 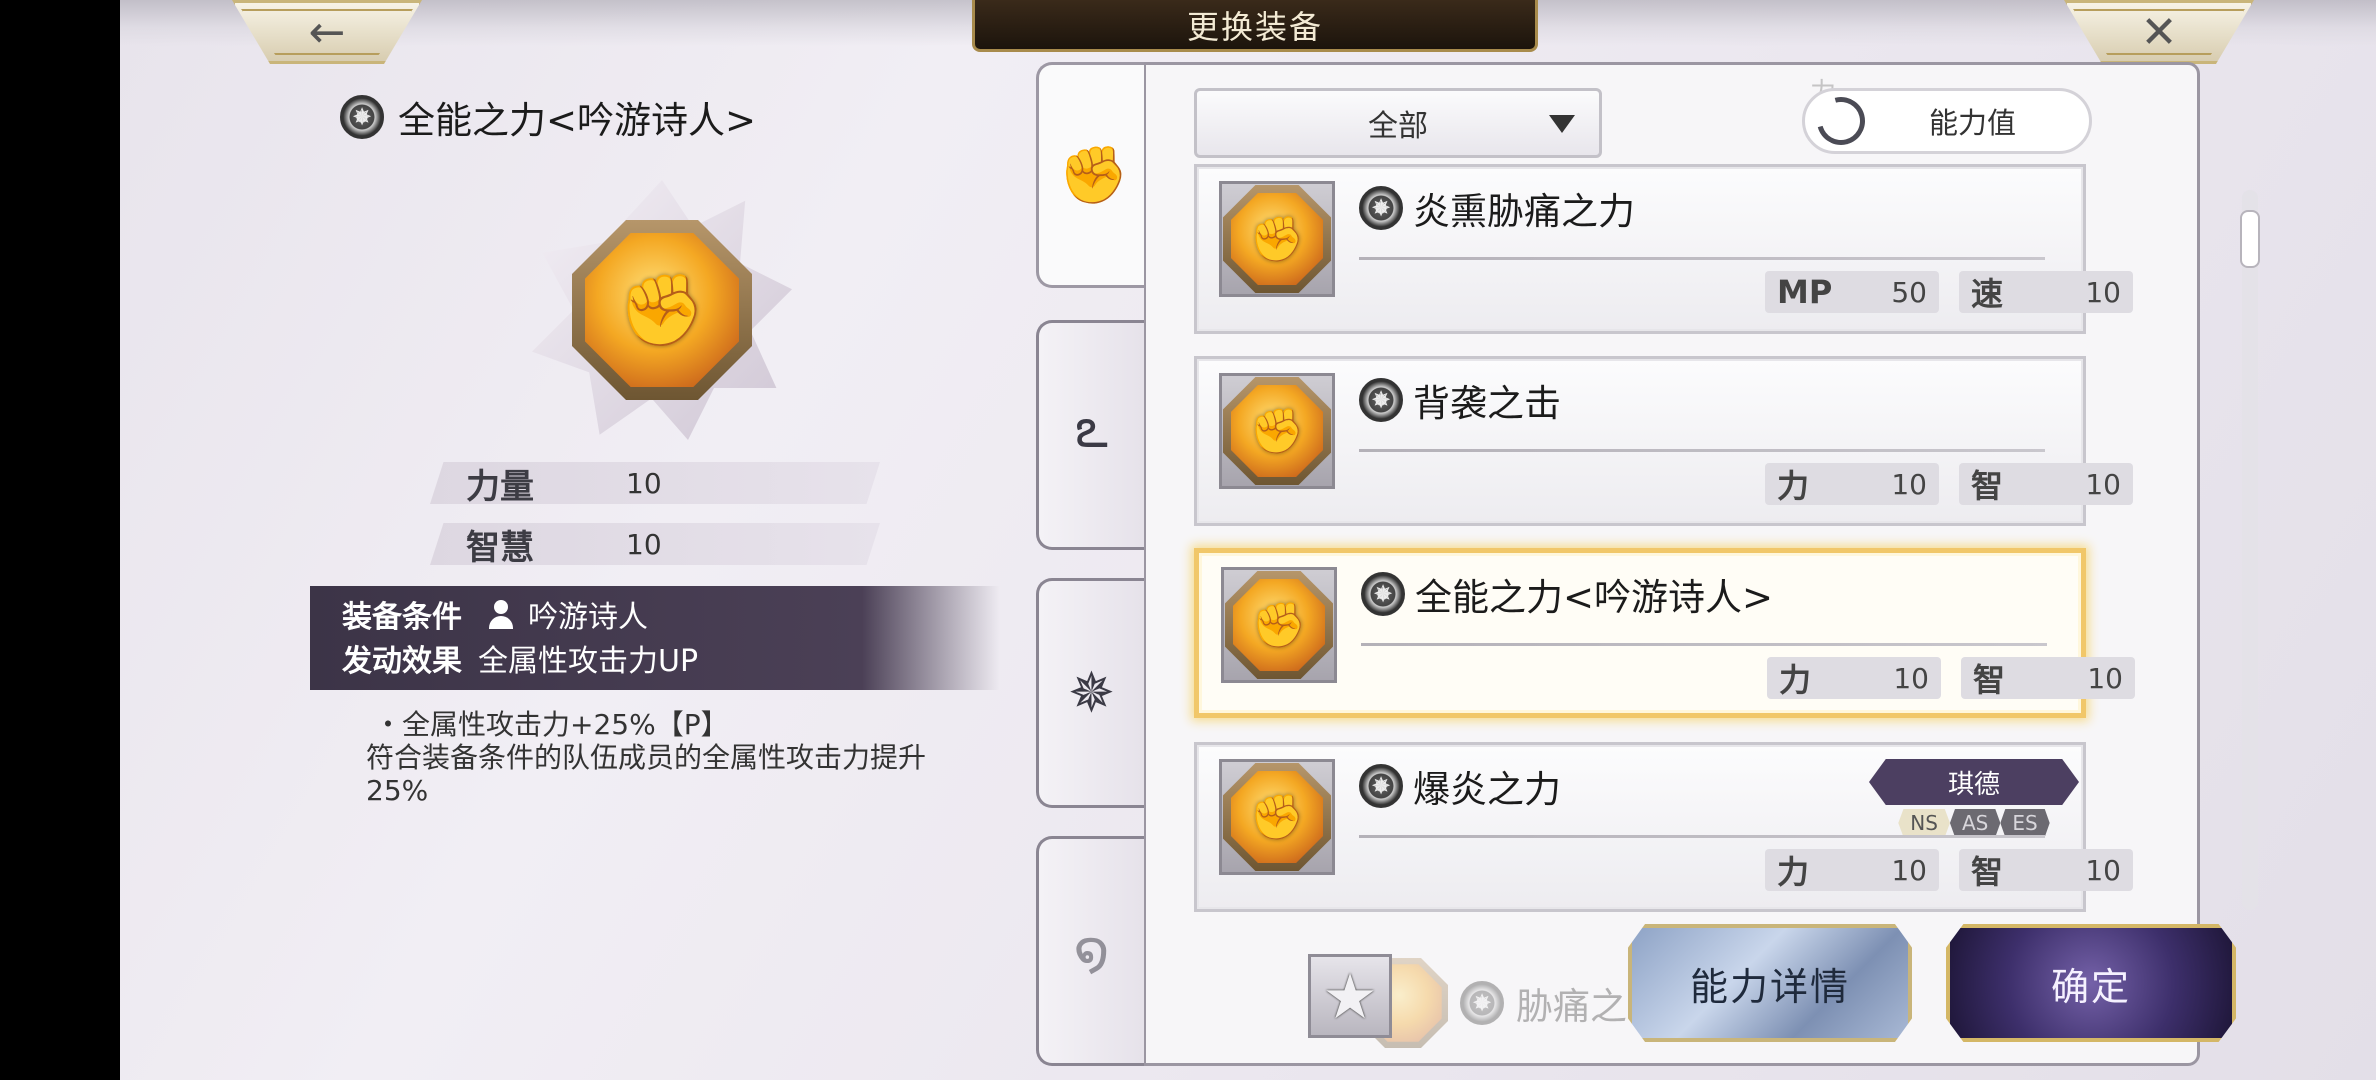 What do you see at coordinates (1663, 441) in the screenshot?
I see `list-item: ✊ ✵ 背袭之击 力 10 智 10` at bounding box center [1663, 441].